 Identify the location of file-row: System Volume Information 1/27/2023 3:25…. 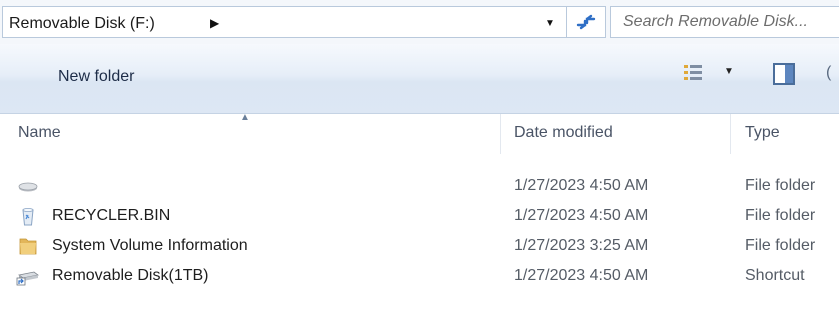
(419, 246).